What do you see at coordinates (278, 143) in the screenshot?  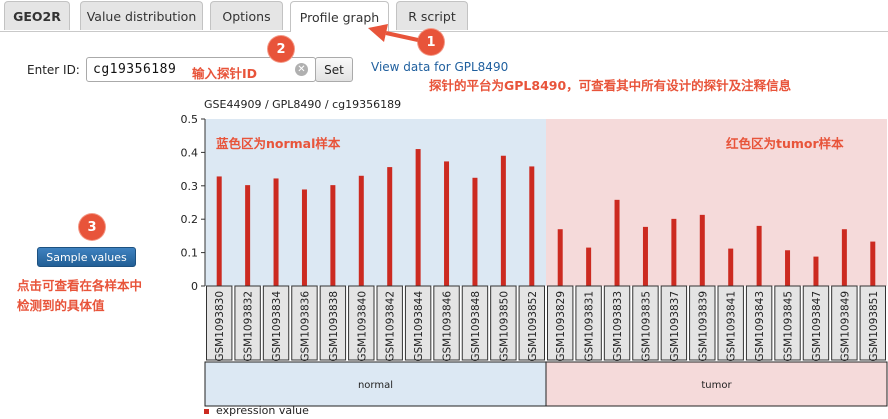 I see `annotation-normal-region: 蓝色区为normal样本` at bounding box center [278, 143].